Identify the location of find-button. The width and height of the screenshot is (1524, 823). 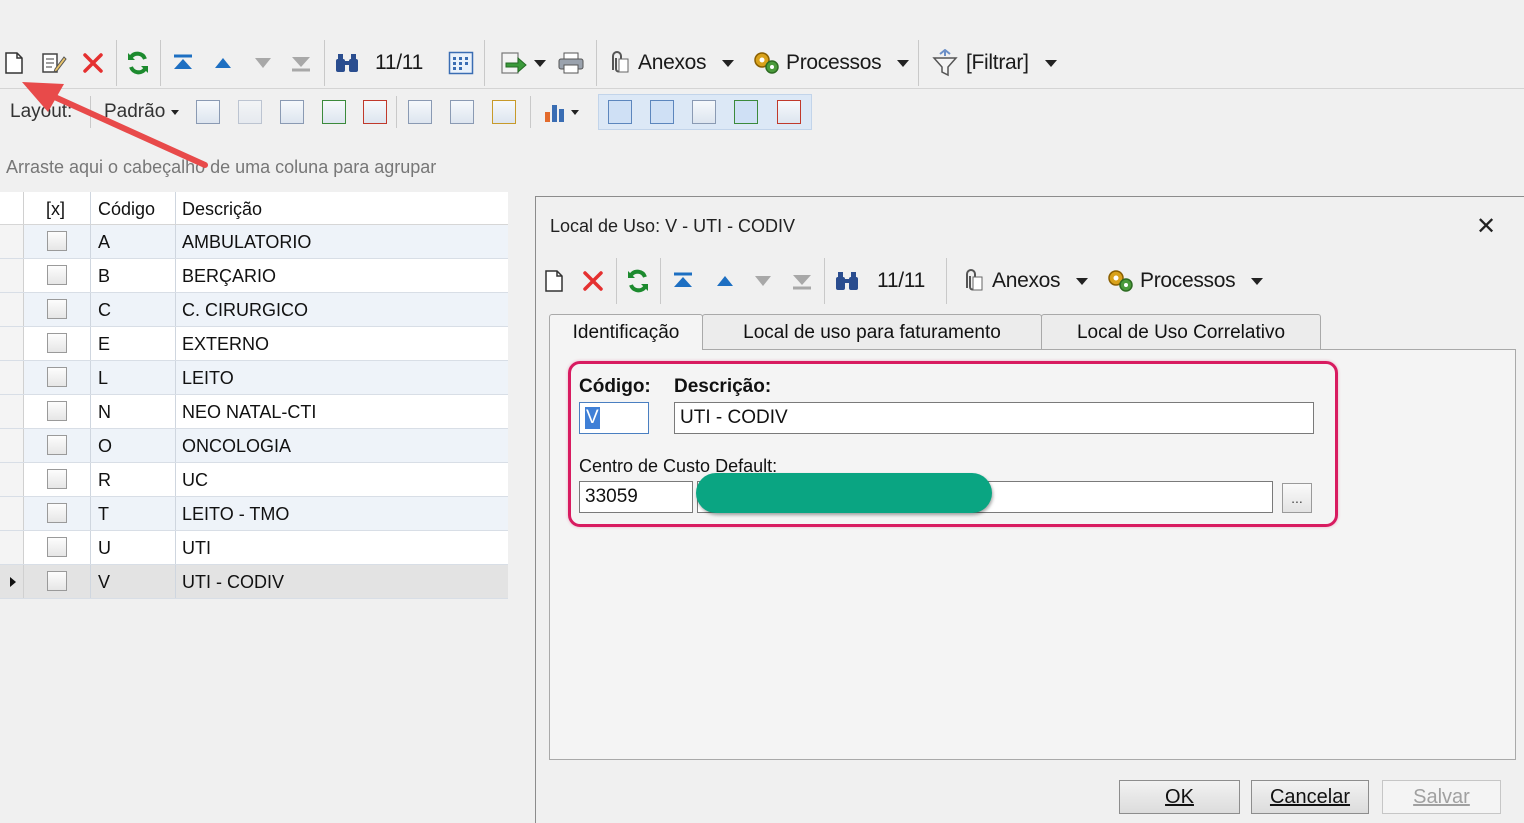
(347, 63).